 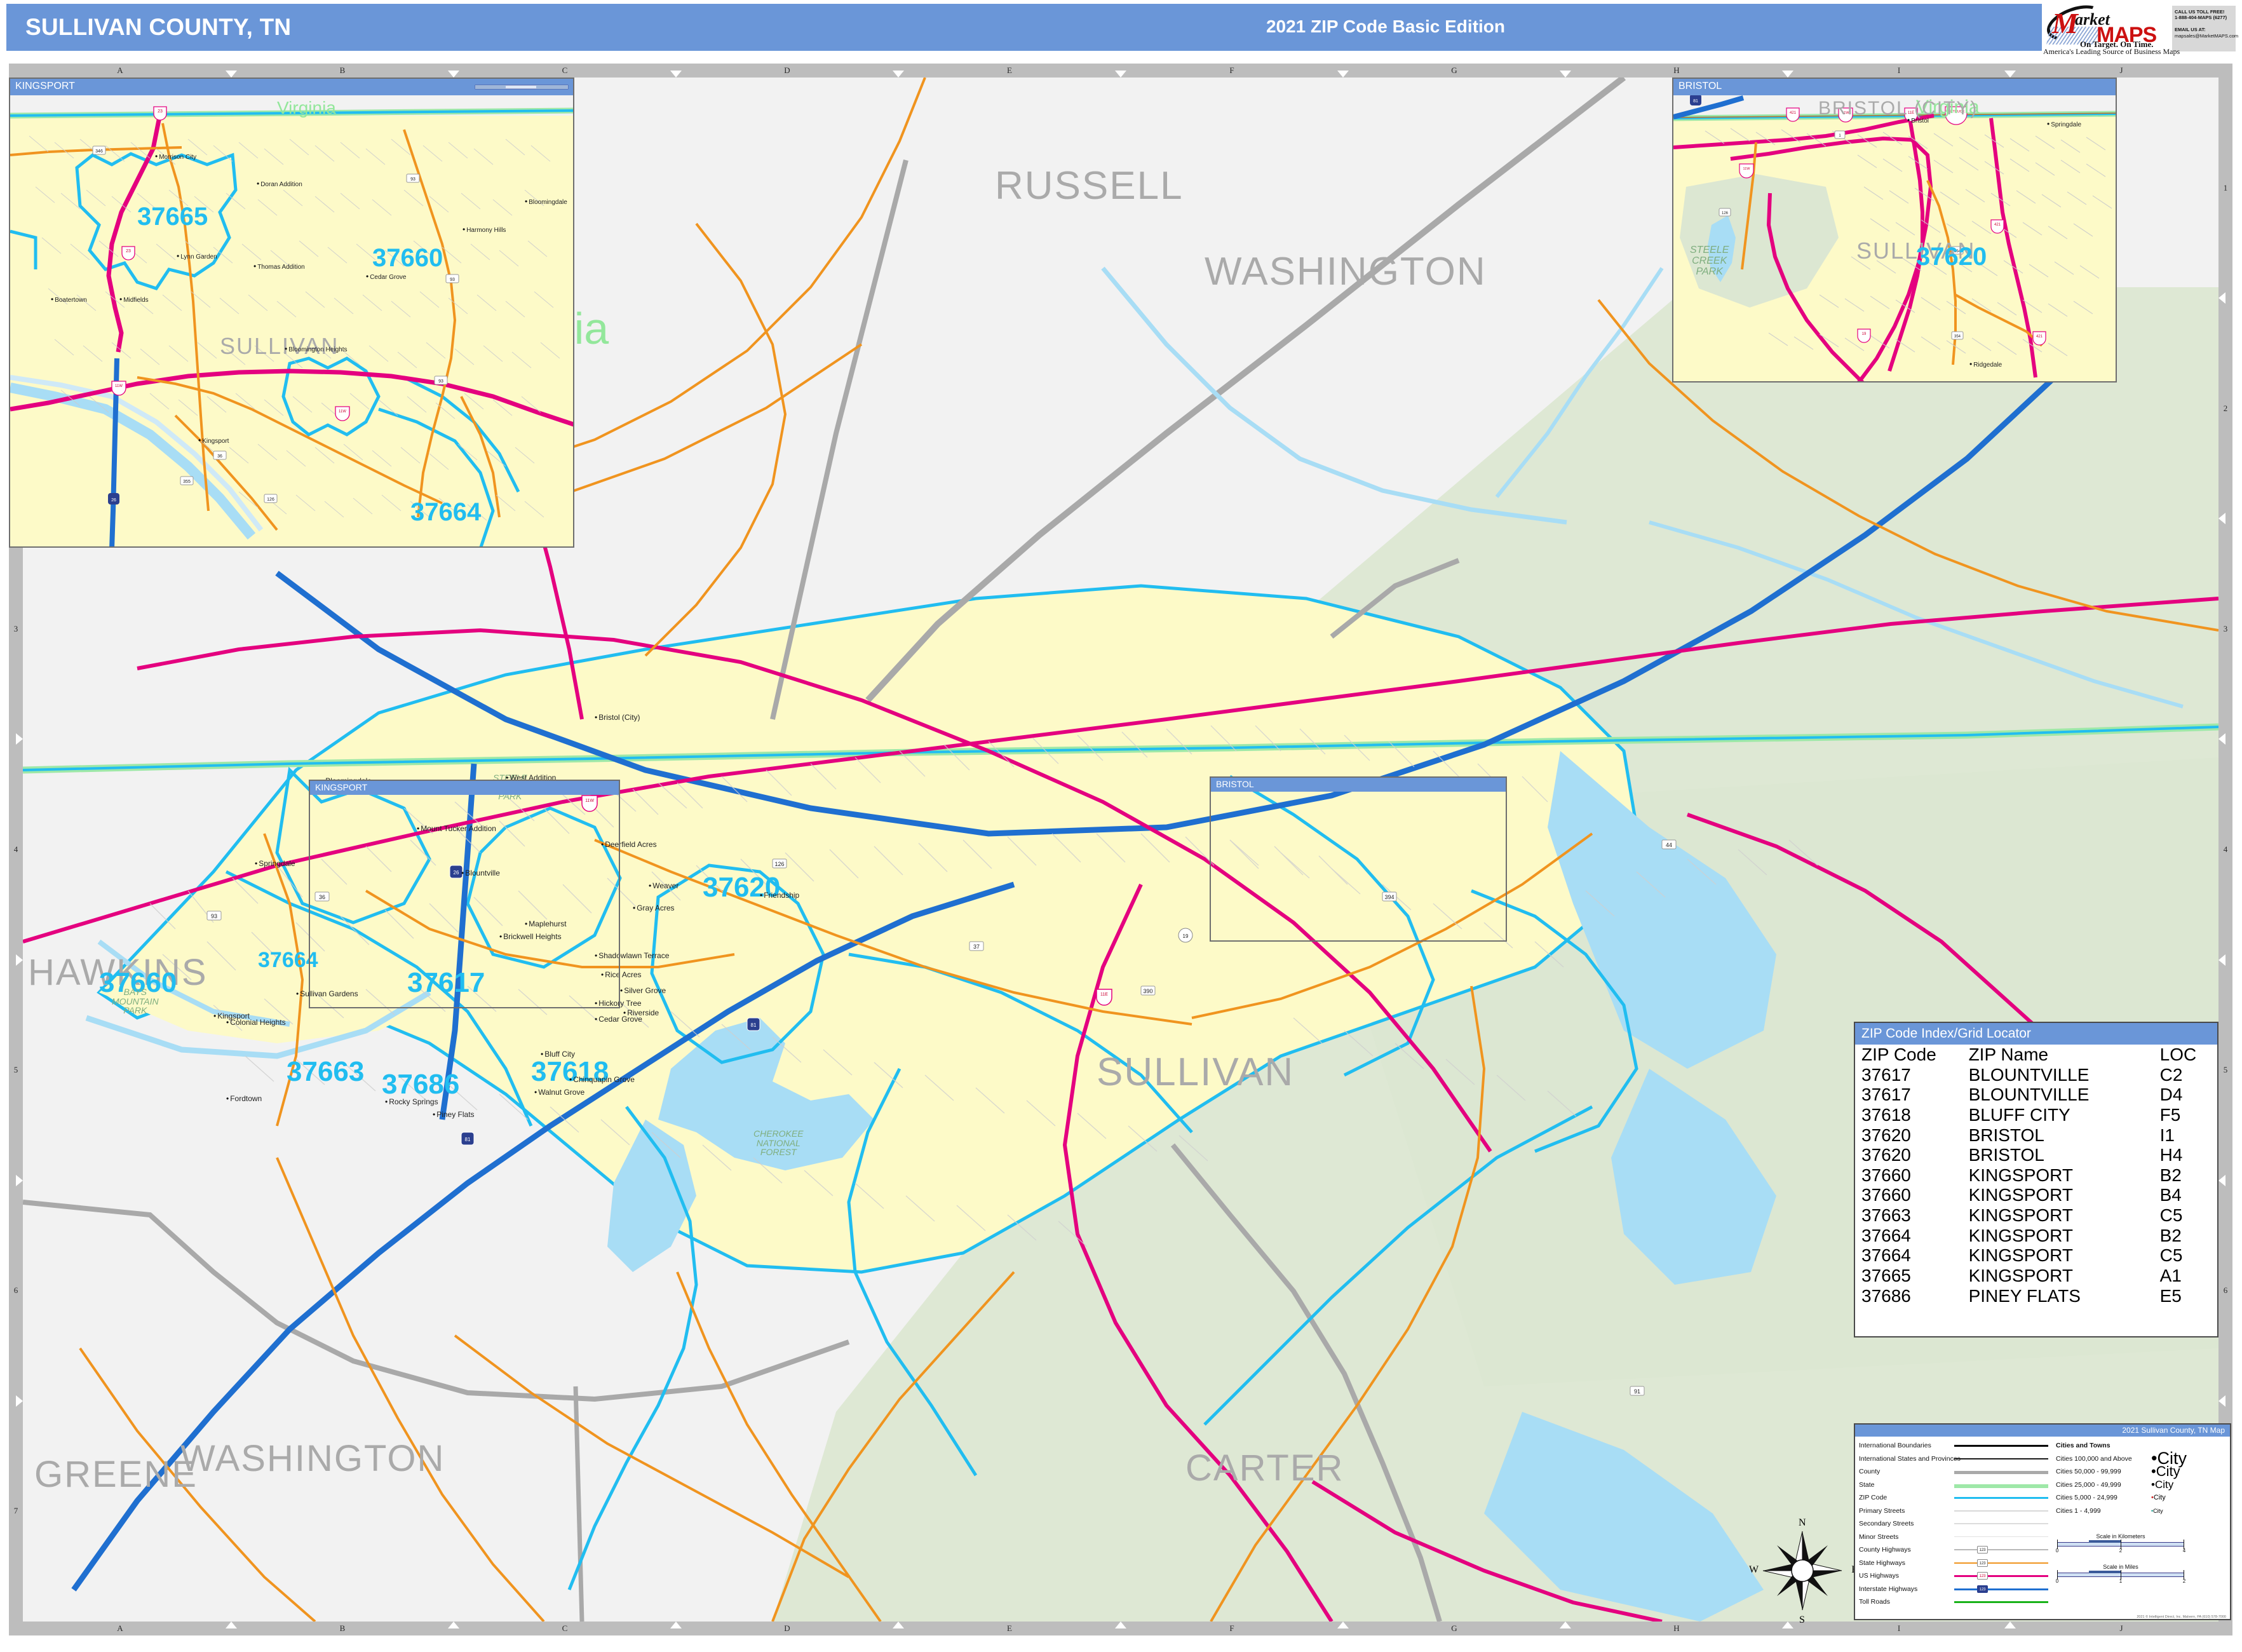 I want to click on place-label: Riverside, so click(x=641, y=1012).